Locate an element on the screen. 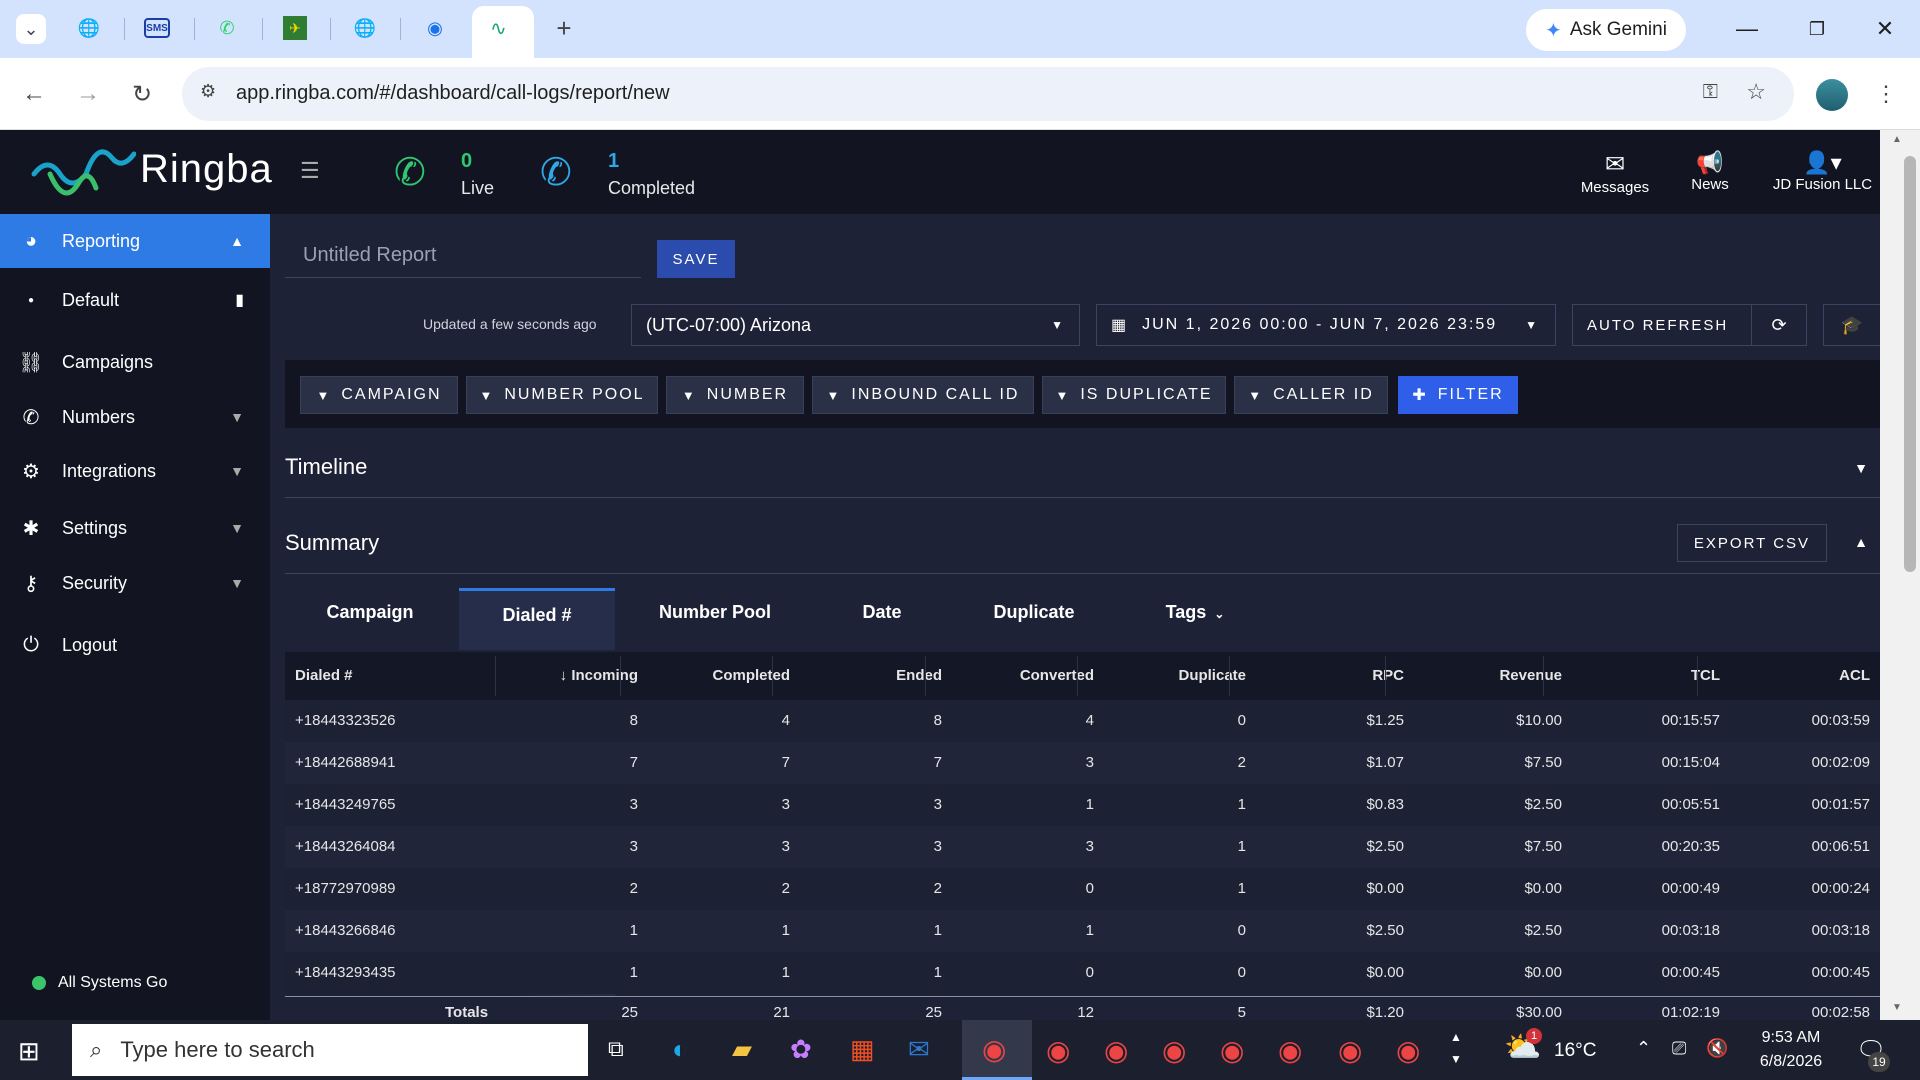 The height and width of the screenshot is (1080, 1920). column-header-rpc: RPC is located at coordinates (1388, 675).